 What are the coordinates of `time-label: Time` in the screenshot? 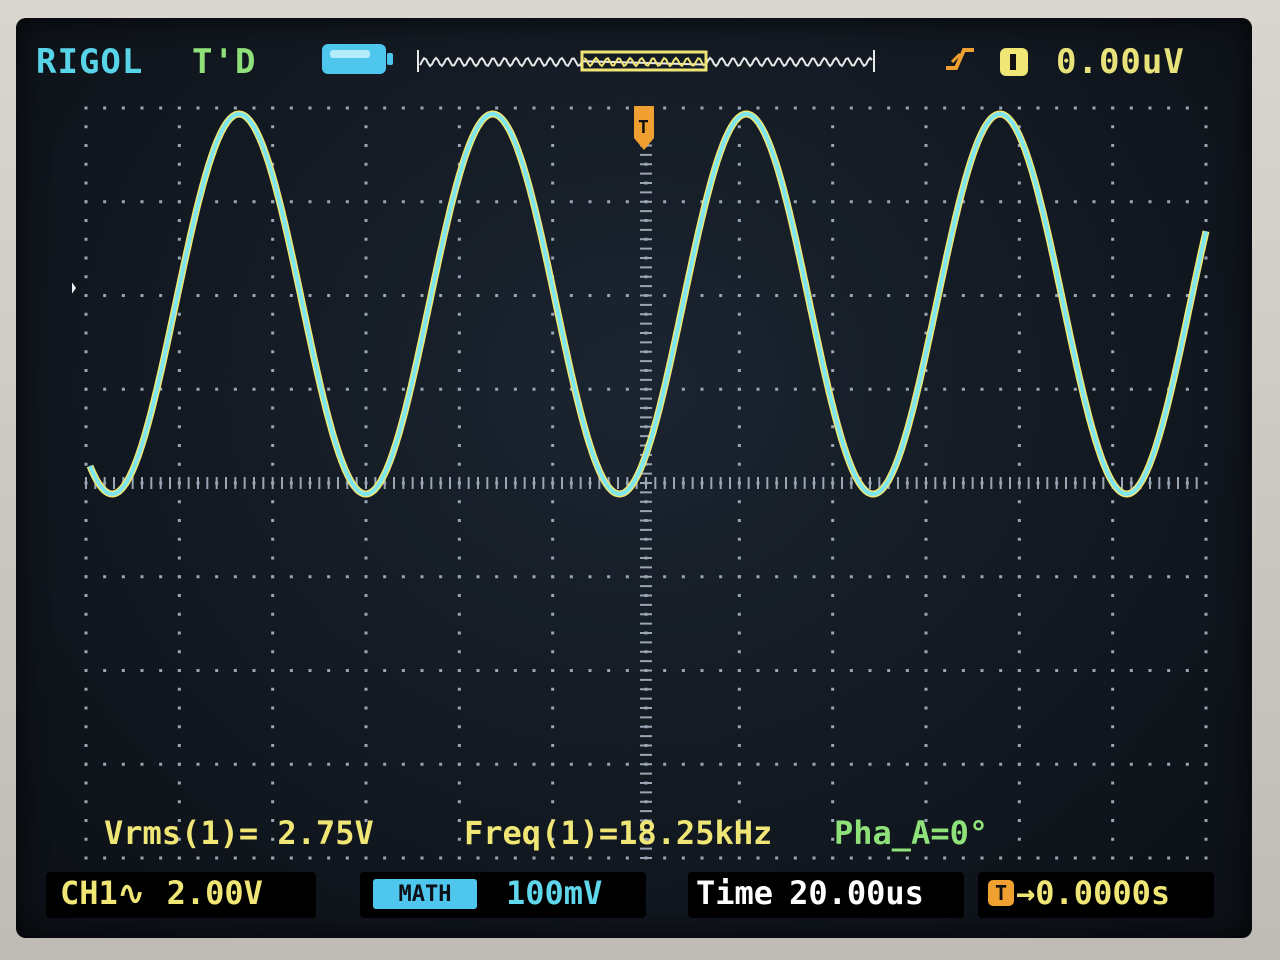 It's located at (735, 893).